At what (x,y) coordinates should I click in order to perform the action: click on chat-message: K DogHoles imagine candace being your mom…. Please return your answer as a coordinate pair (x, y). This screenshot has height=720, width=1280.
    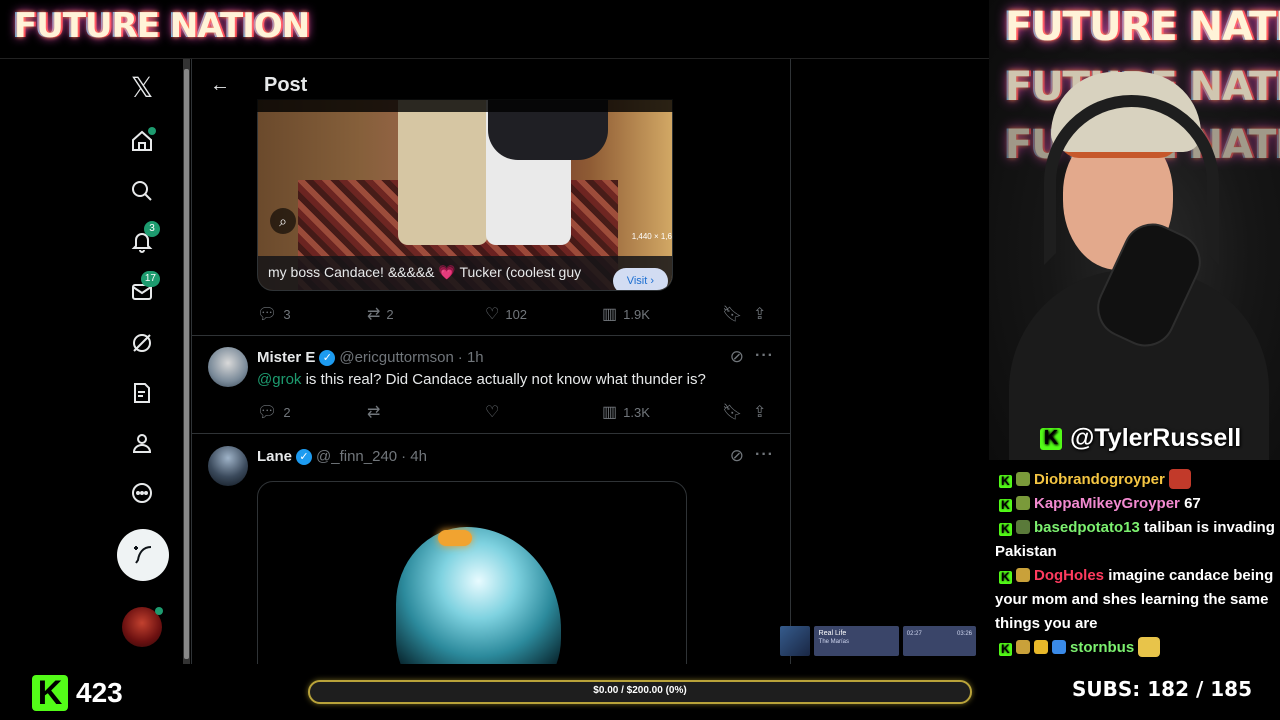
    Looking at the image, I should click on (1136, 600).